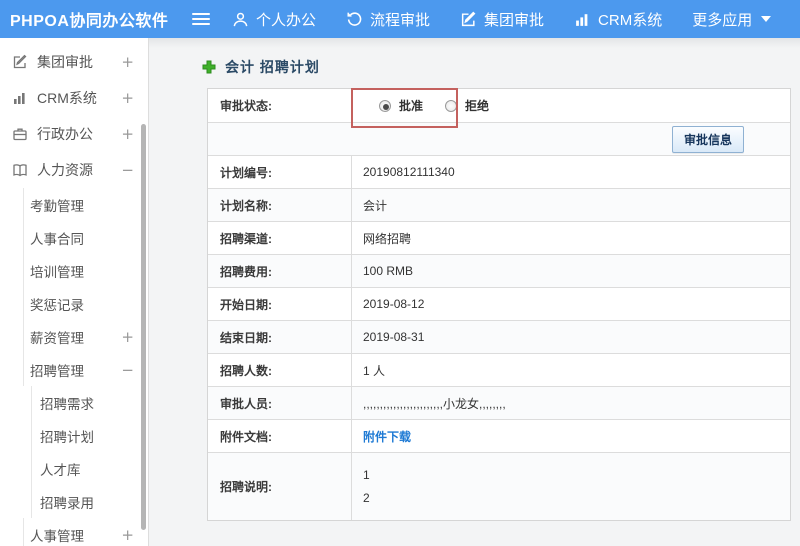 The image size is (800, 546). What do you see at coordinates (385, 105) in the screenshot?
I see `radio-approve` at bounding box center [385, 105].